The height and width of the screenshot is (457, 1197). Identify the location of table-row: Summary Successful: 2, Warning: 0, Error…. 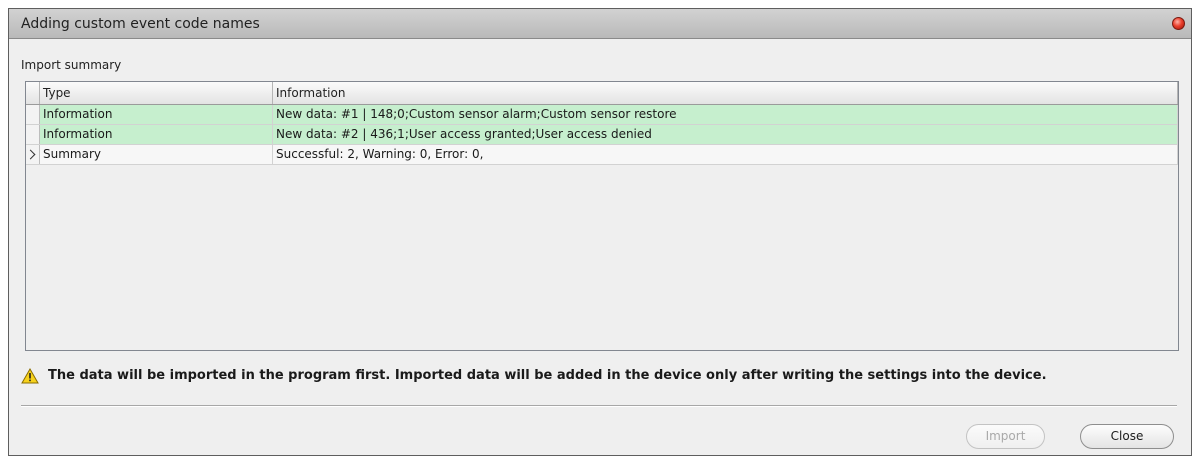
(602, 155).